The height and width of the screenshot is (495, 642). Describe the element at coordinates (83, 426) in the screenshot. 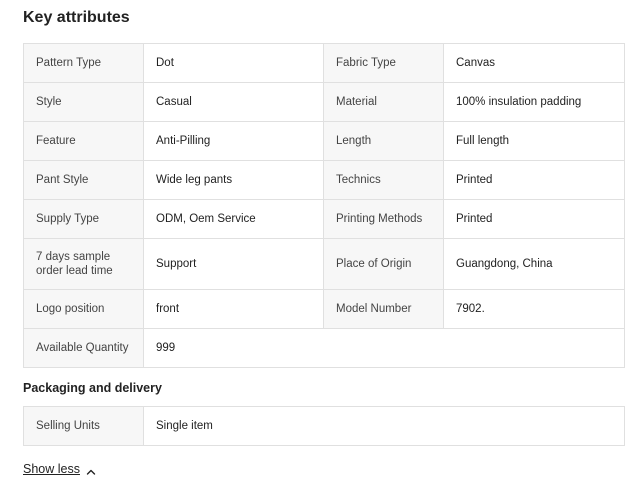

I see `attr-key: Selling Units` at that location.